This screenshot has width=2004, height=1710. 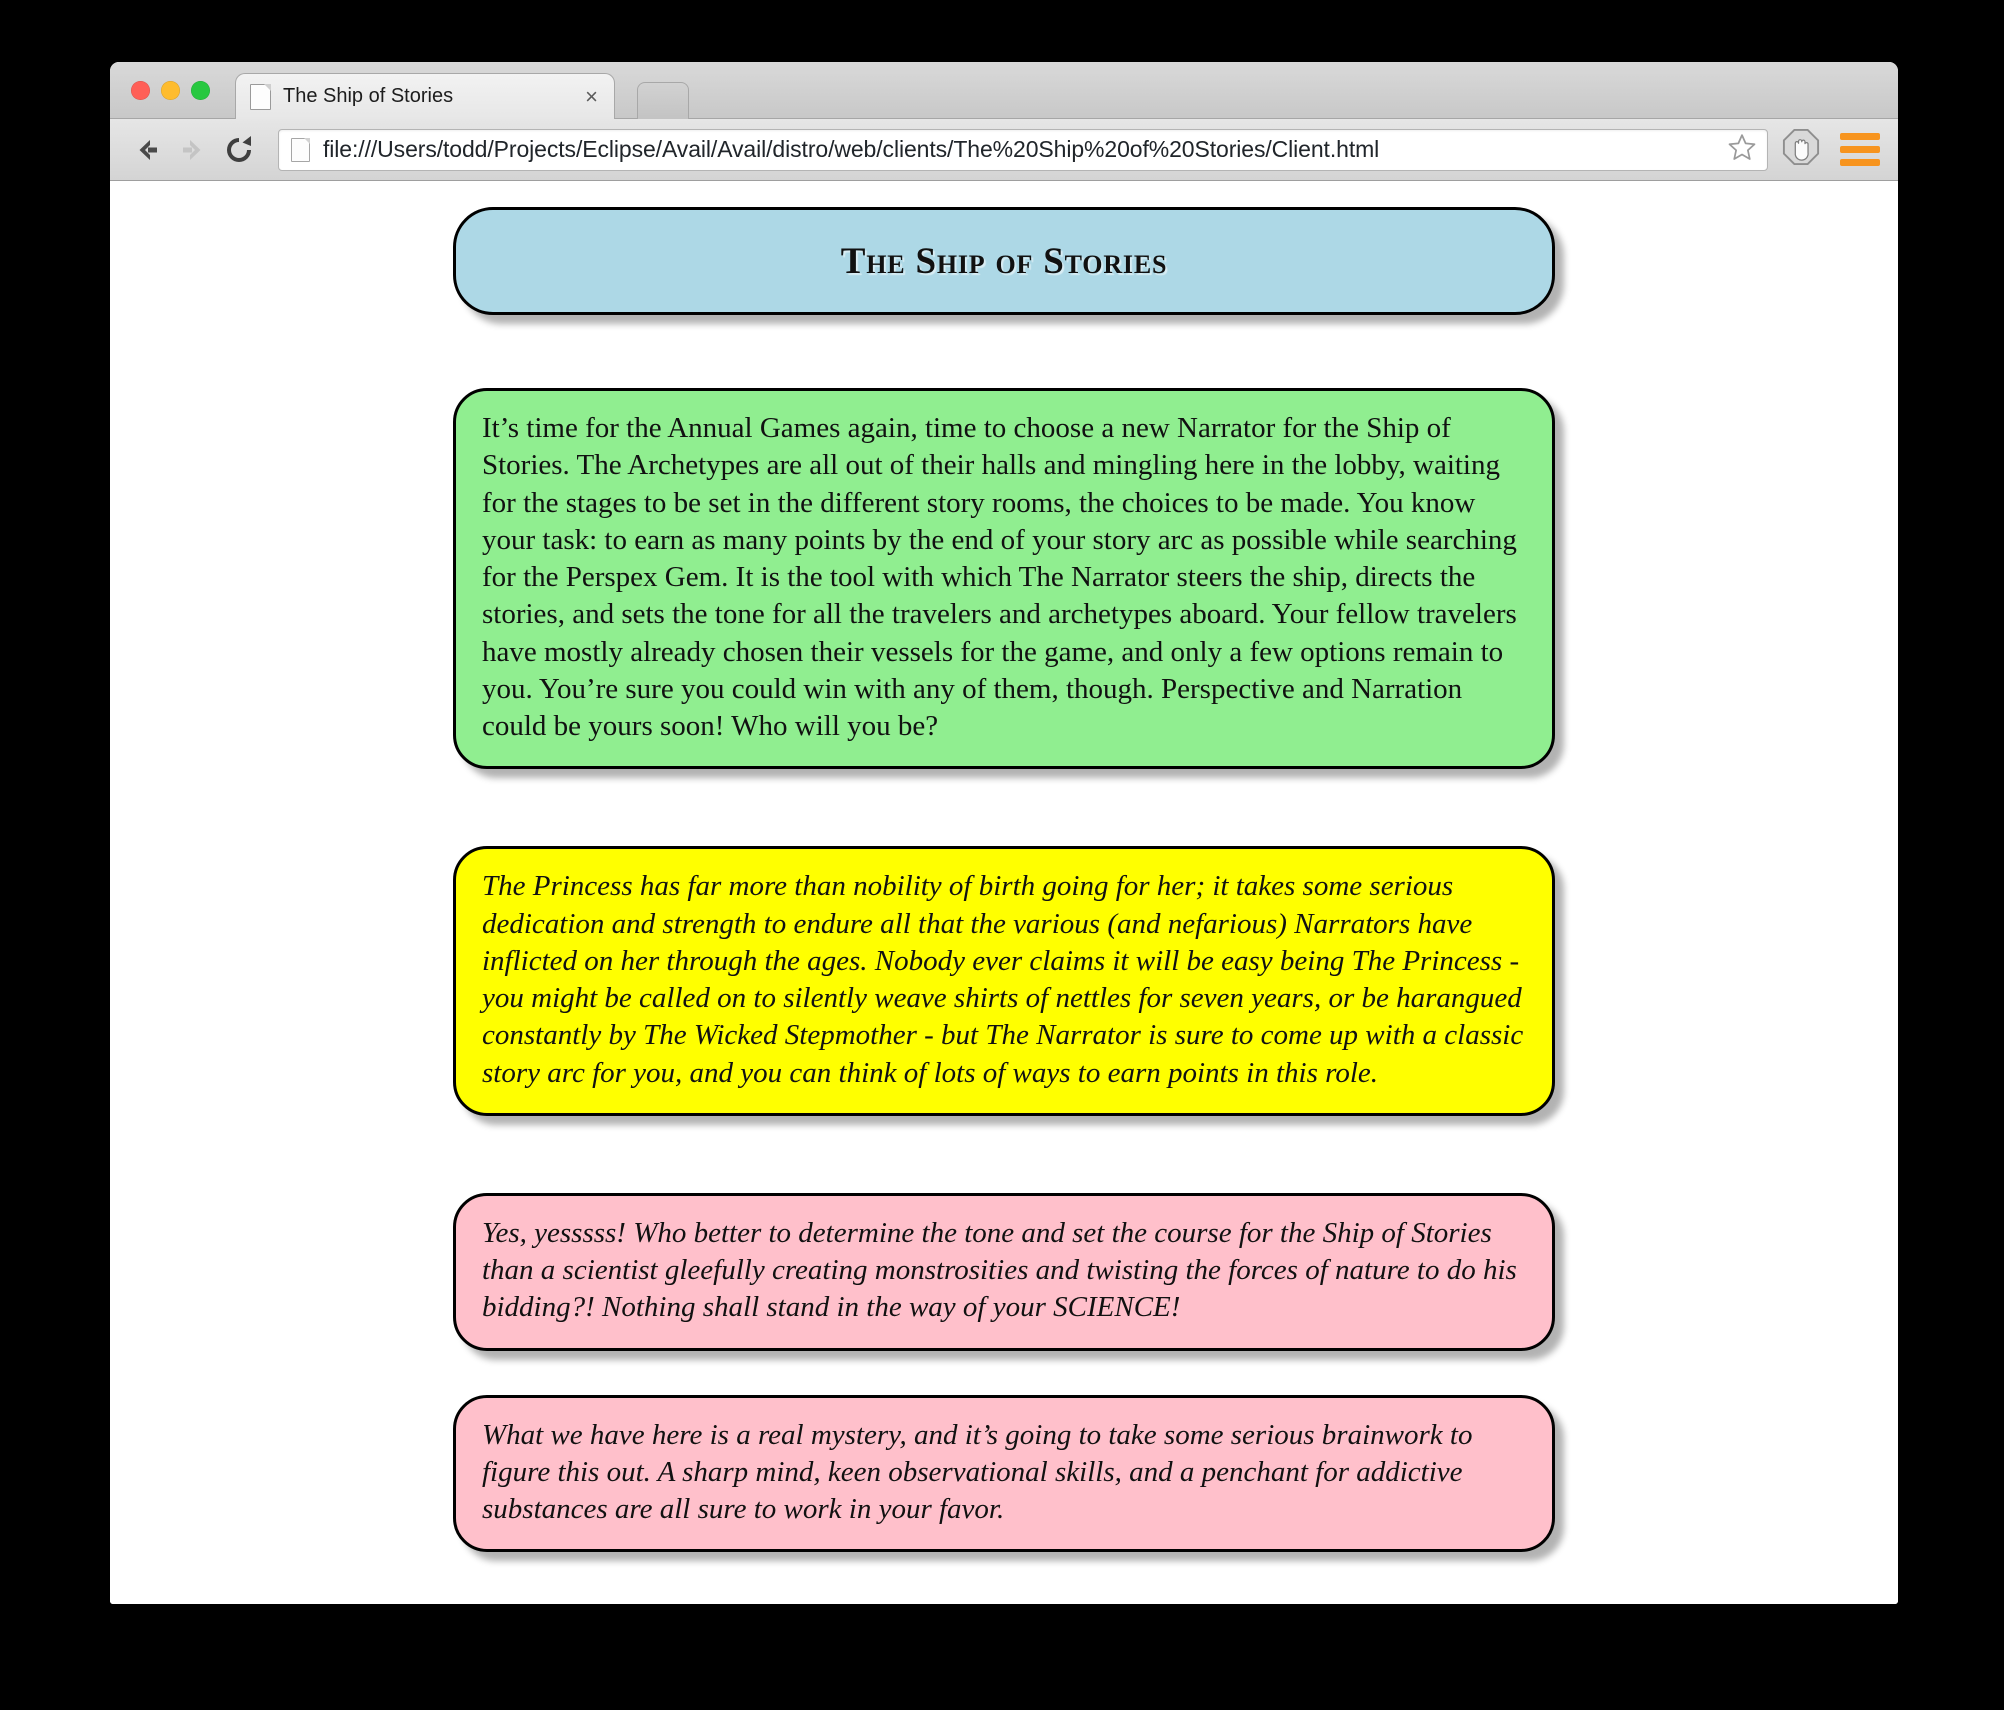 I want to click on reload-icon, so click(x=239, y=150).